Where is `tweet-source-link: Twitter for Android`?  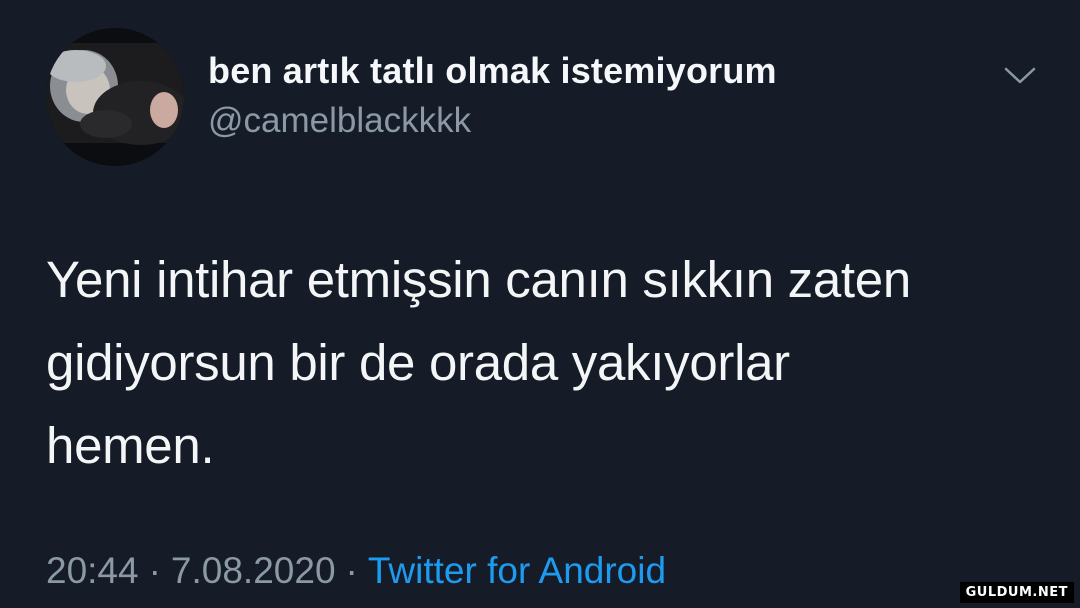
tweet-source-link: Twitter for Android is located at coordinates (517, 570).